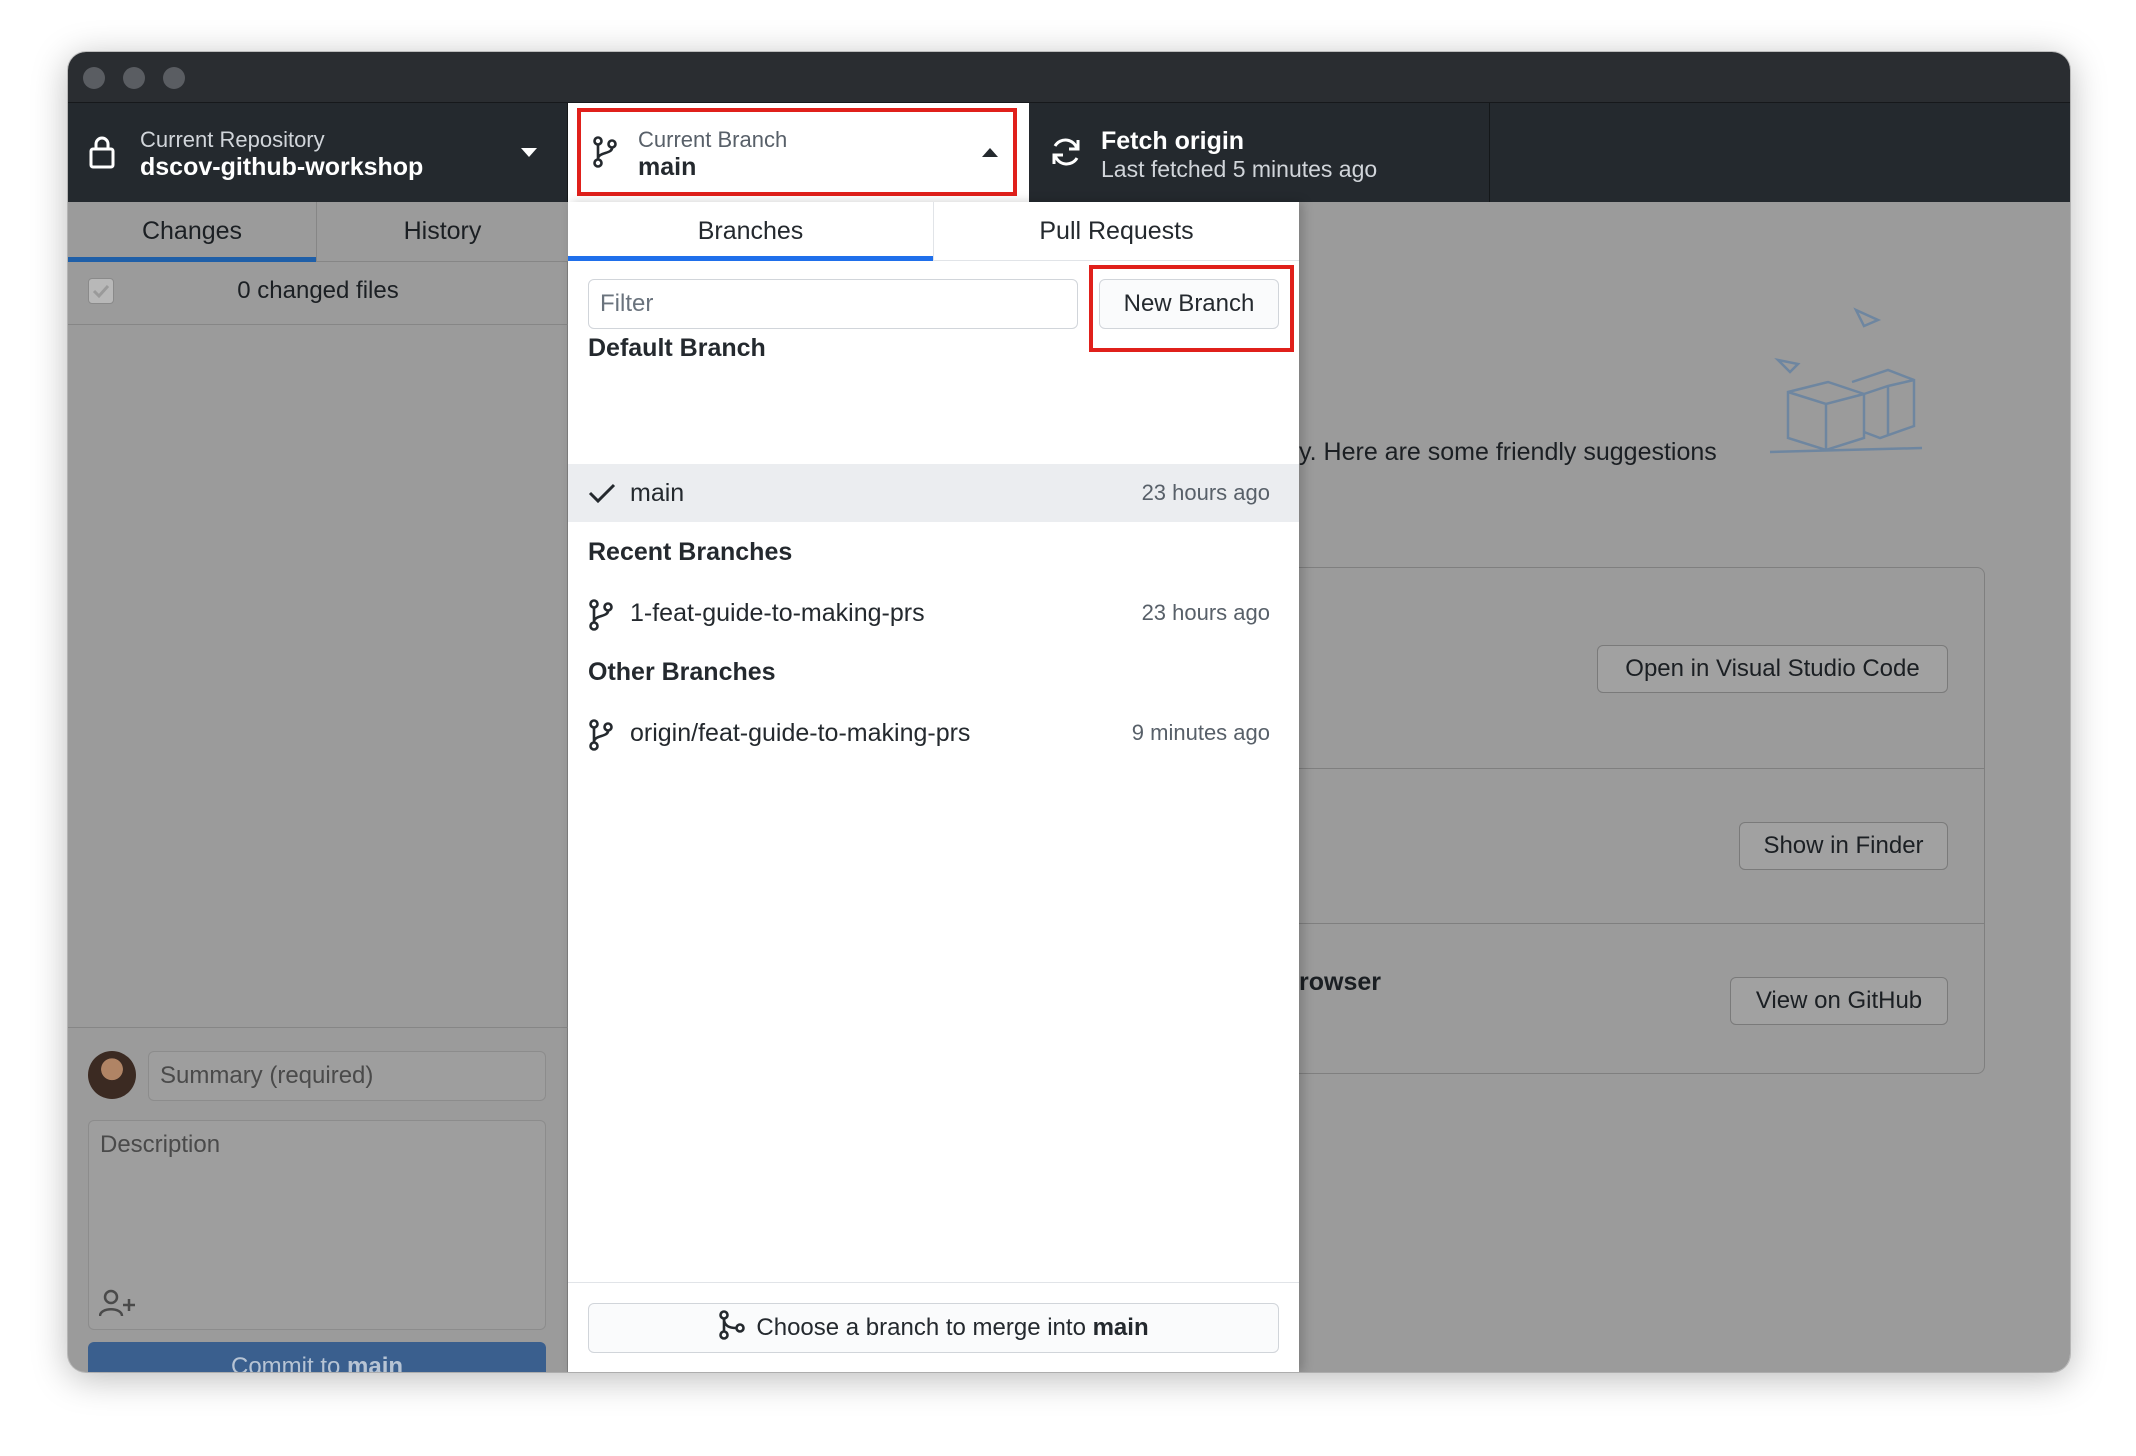 The height and width of the screenshot is (1456, 2136). Describe the element at coordinates (375, 1362) in the screenshot. I see `commit-label-branch: main` at that location.